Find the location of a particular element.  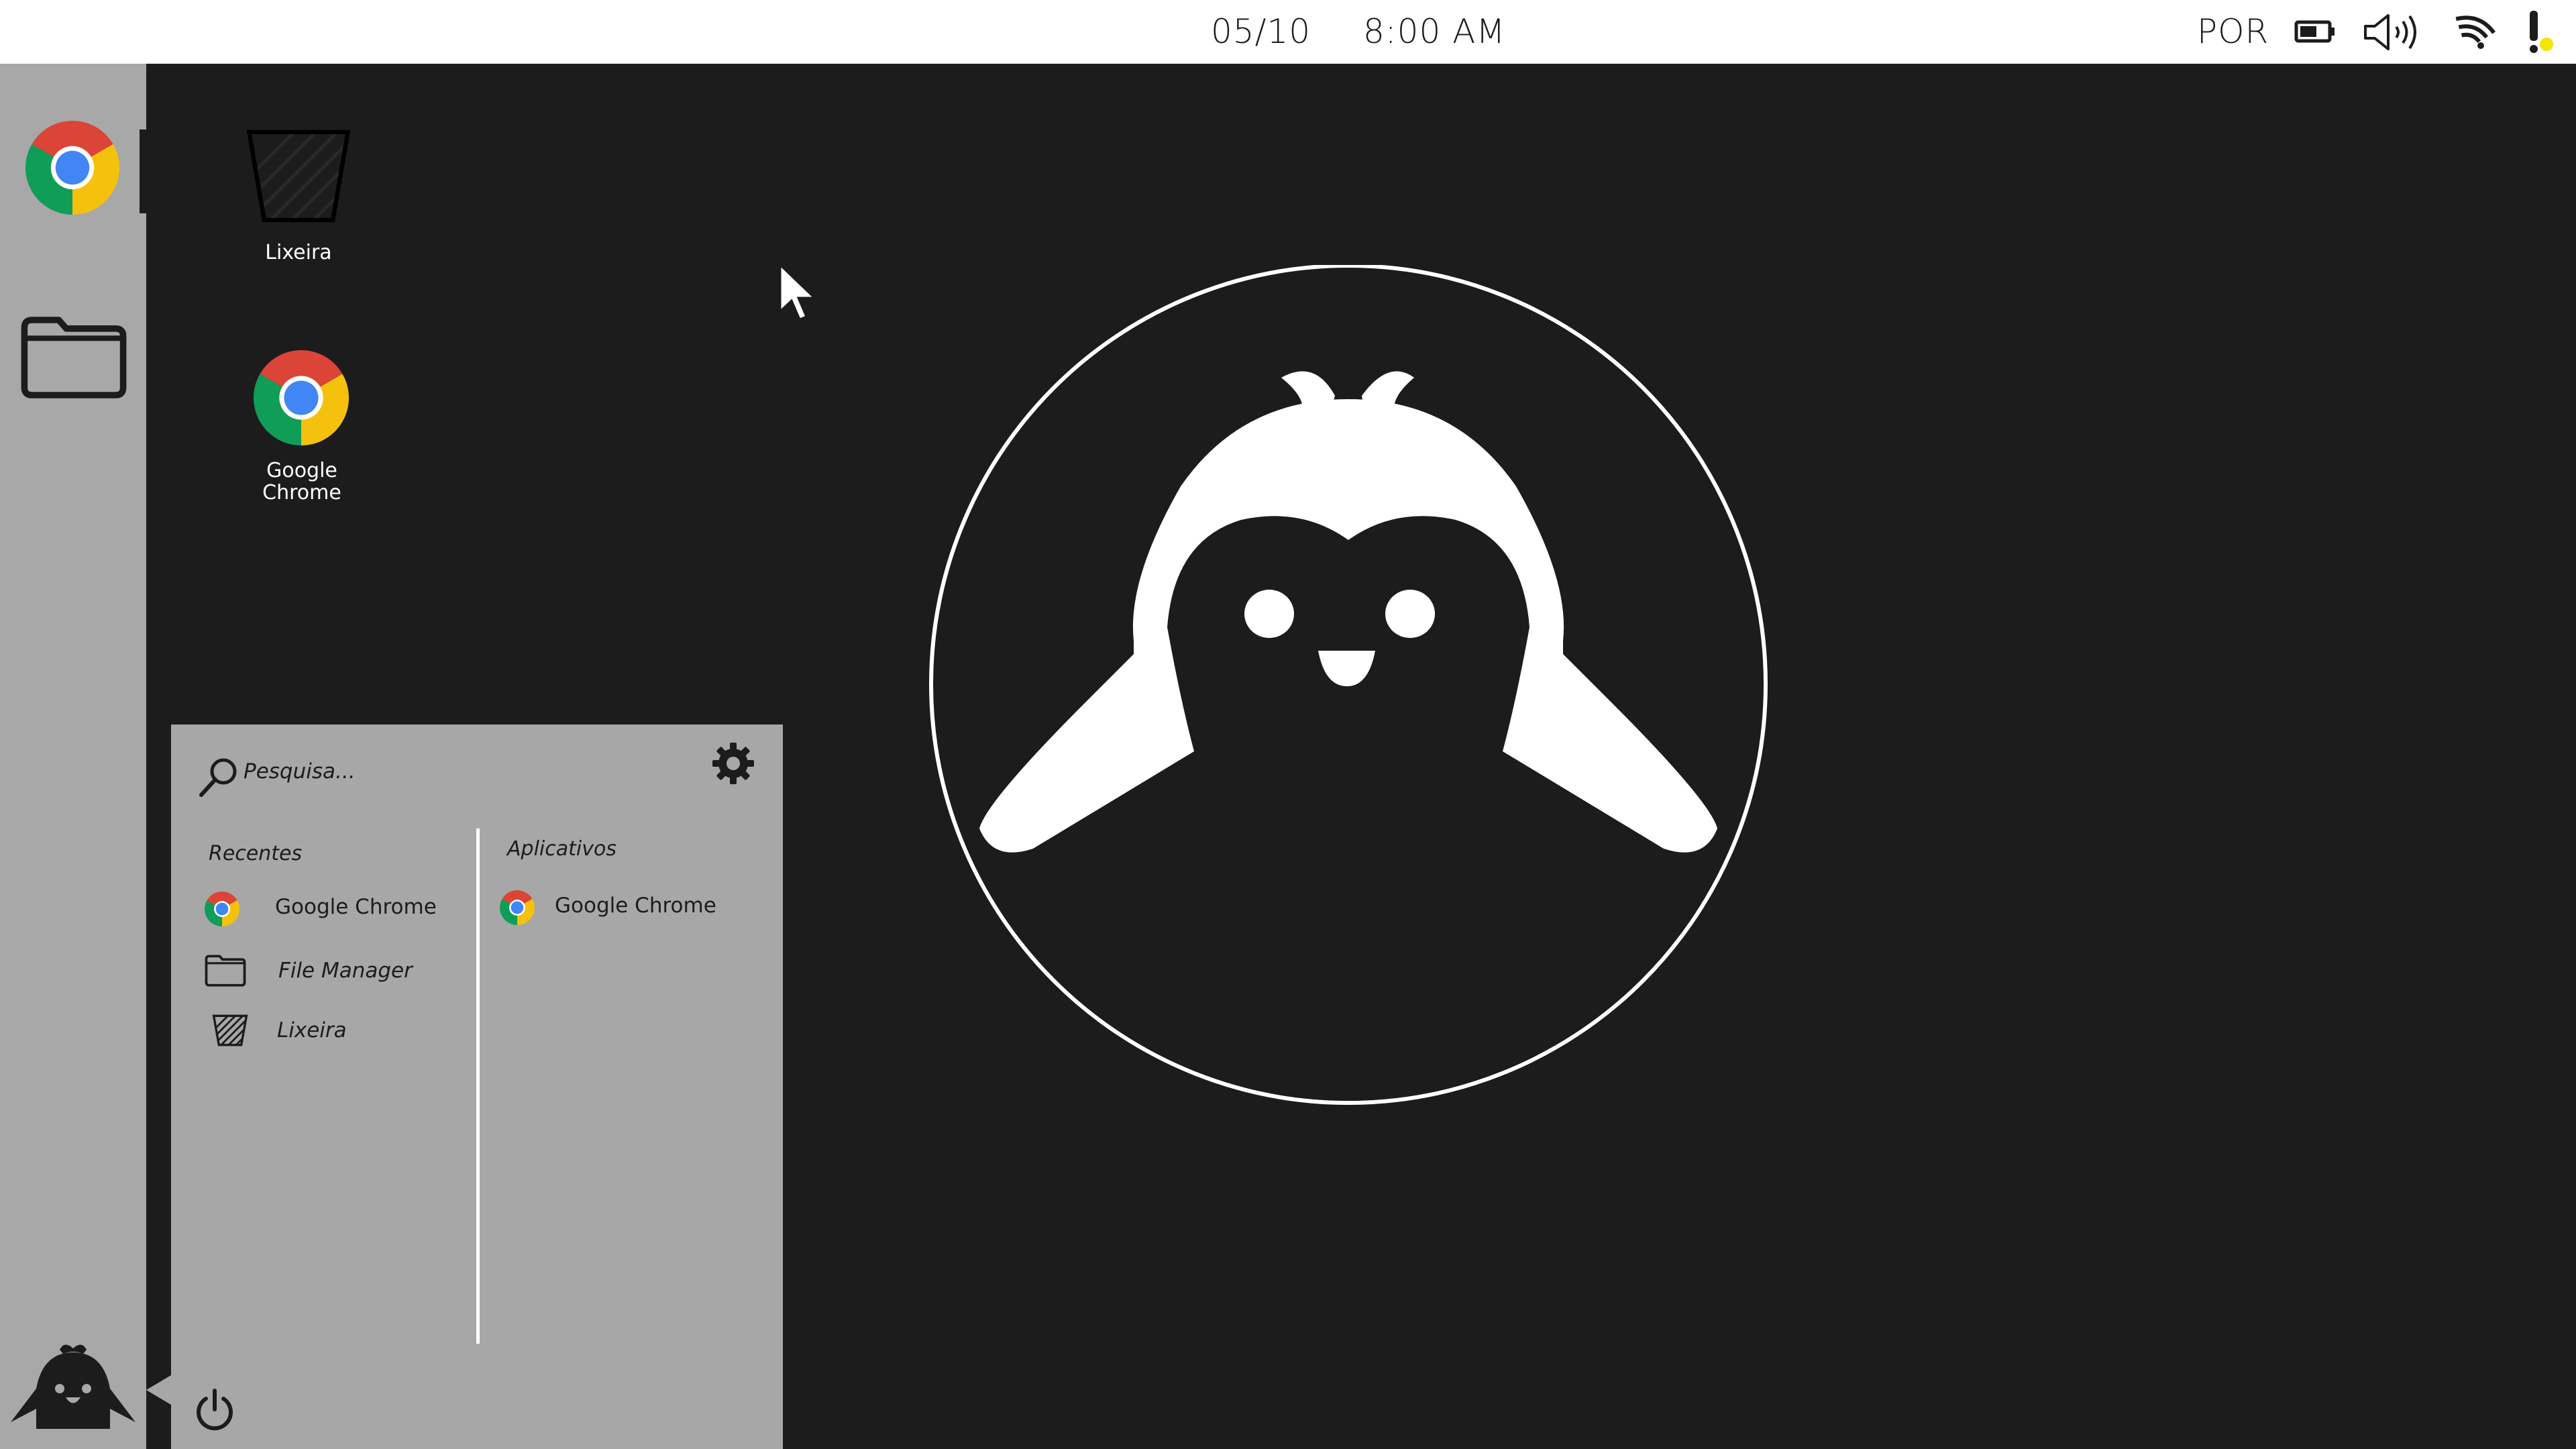

wifi-icon is located at coordinates (2473, 32).